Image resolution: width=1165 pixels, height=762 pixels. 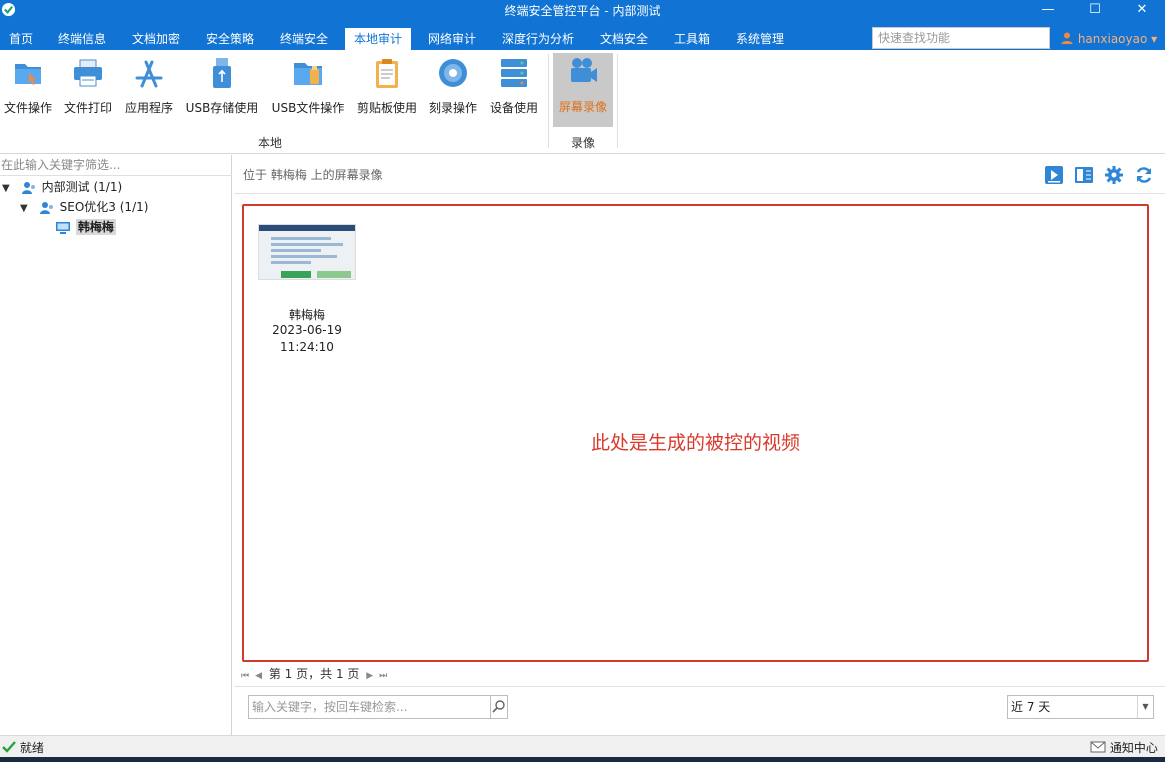 What do you see at coordinates (149, 74) in the screenshot?
I see `app-store-icon` at bounding box center [149, 74].